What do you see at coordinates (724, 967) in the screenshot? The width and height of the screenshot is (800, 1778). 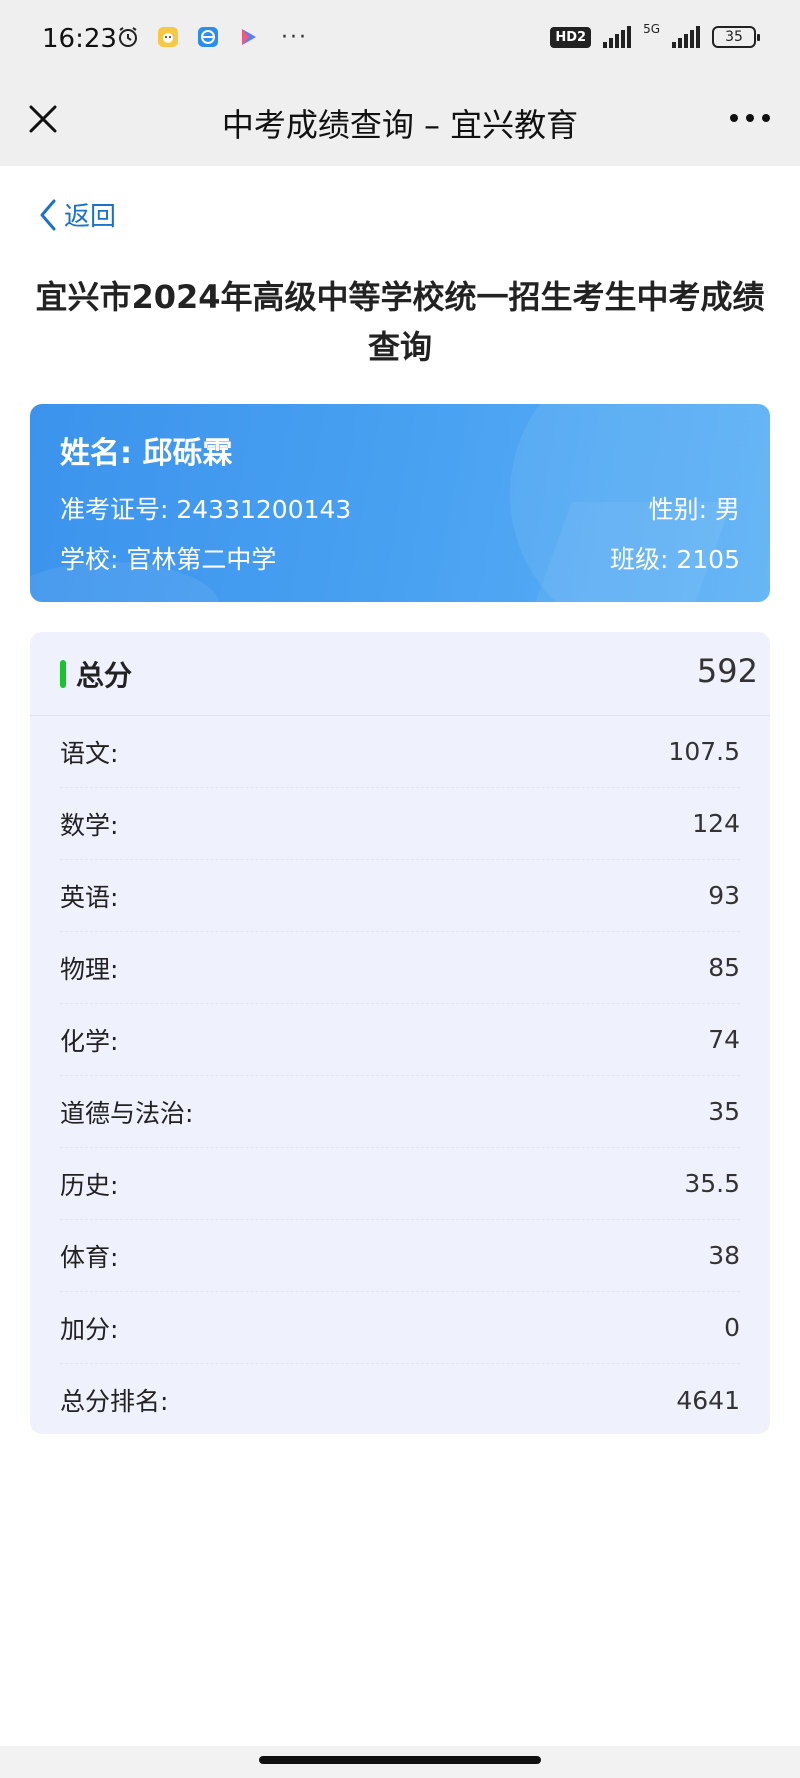 I see `score-value: 85` at bounding box center [724, 967].